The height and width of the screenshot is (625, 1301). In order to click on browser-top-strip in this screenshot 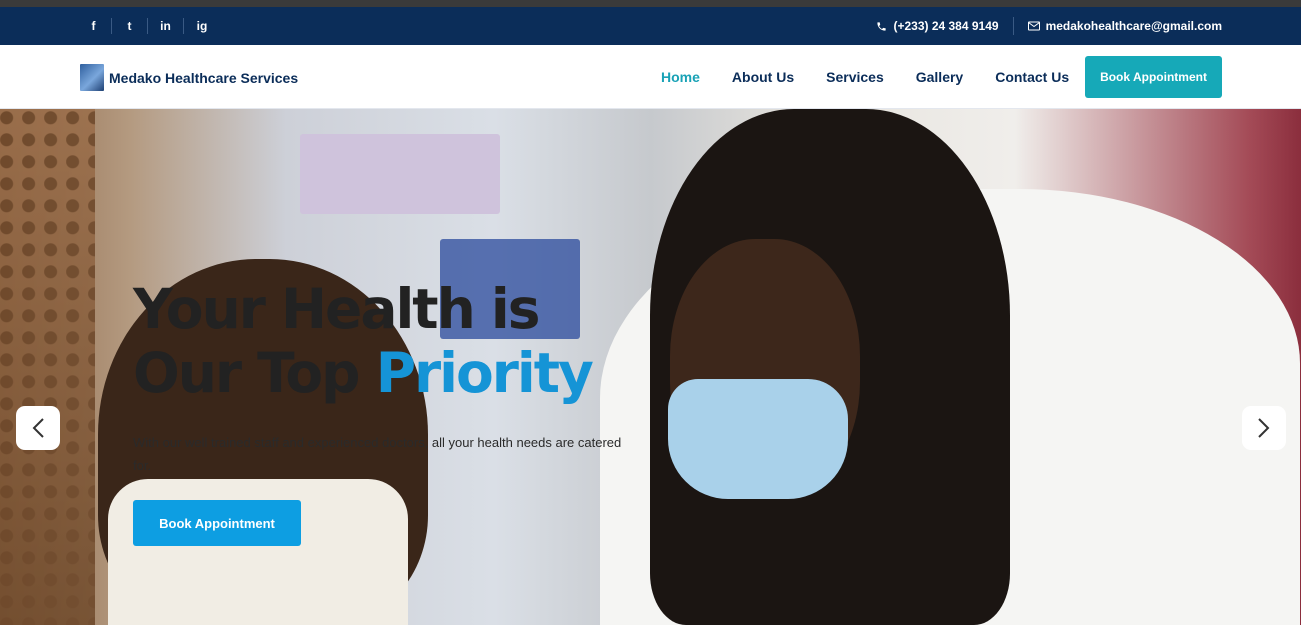, I will do `click(650, 3)`.